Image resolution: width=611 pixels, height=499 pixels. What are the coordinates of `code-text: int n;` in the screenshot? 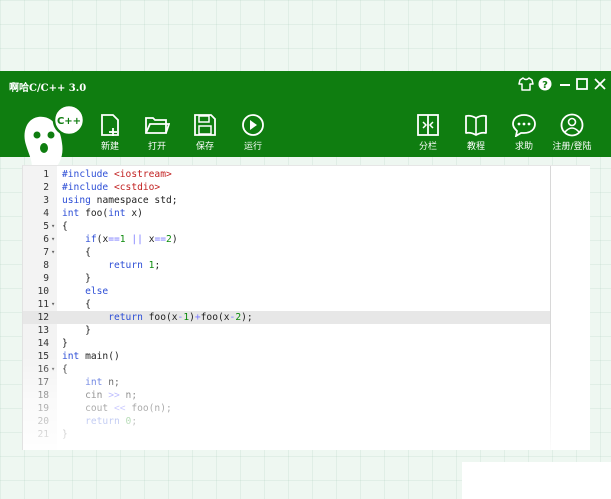 It's located at (102, 382).